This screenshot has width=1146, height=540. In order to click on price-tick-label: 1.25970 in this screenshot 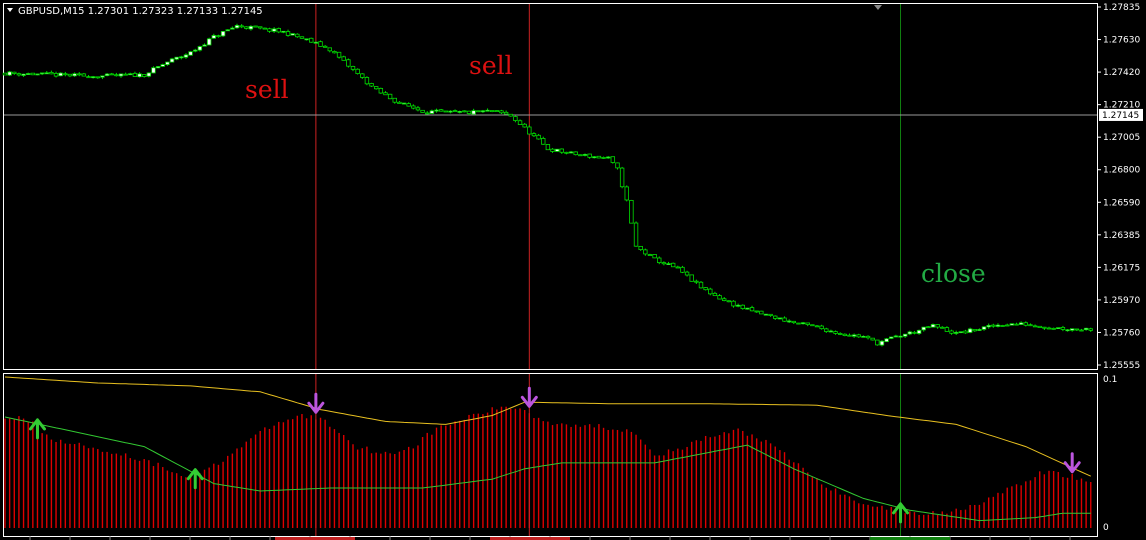, I will do `click(1121, 301)`.